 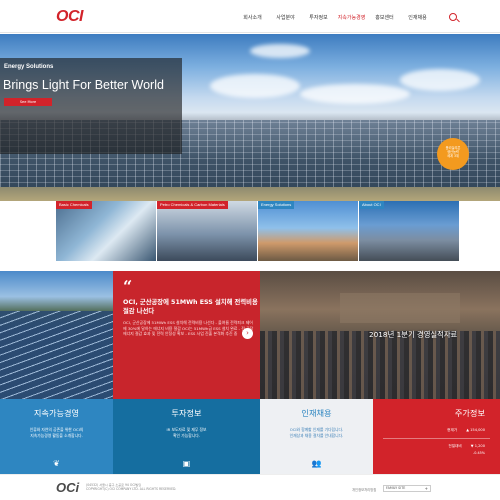 What do you see at coordinates (83, 85) in the screenshot?
I see `hero-title: Brings Light For Better World` at bounding box center [83, 85].